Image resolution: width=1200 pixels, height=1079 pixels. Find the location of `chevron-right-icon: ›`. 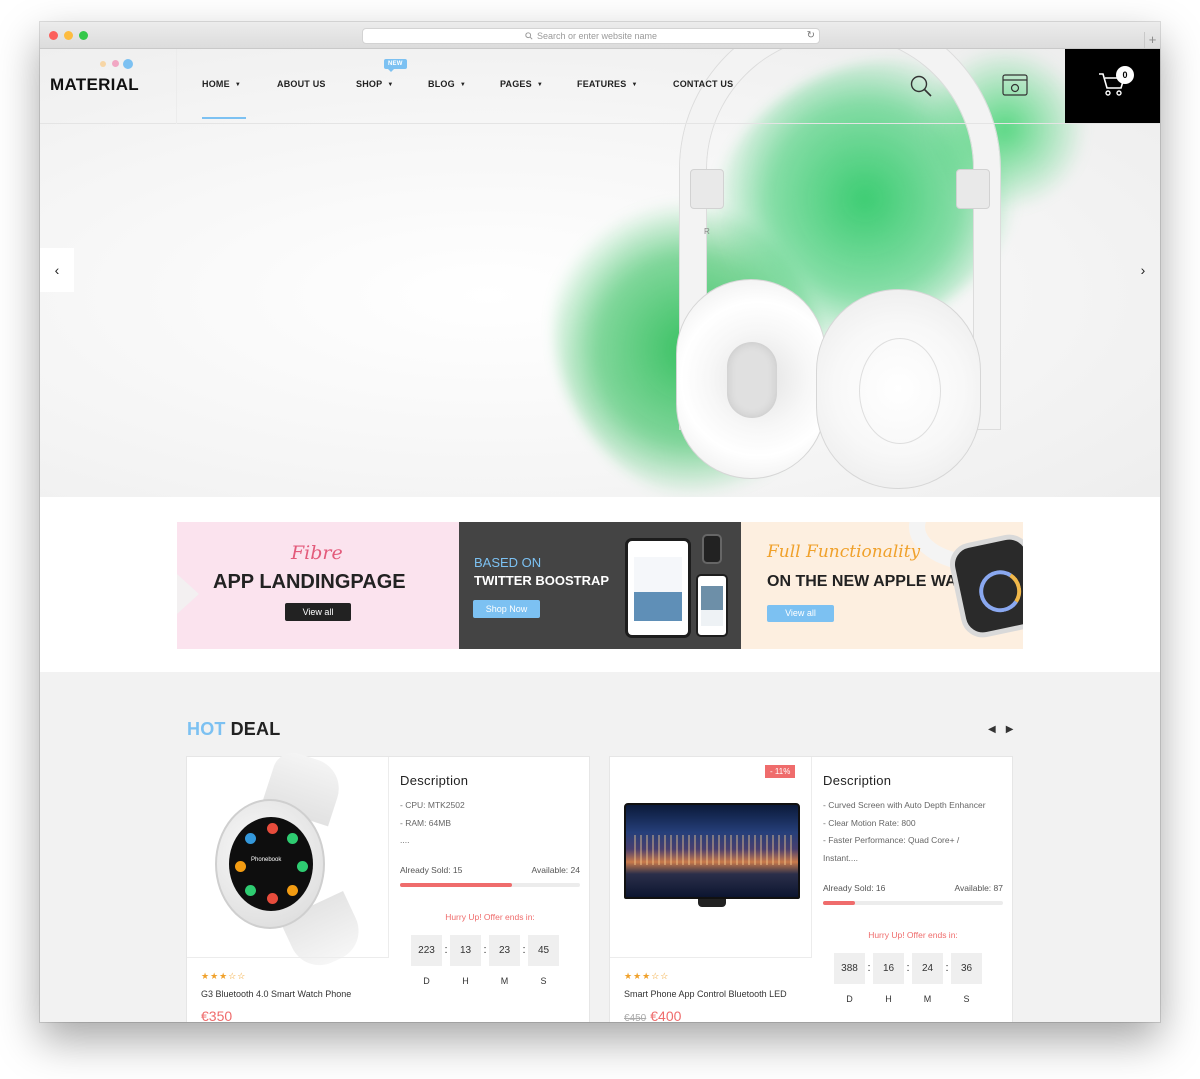

chevron-right-icon: › is located at coordinates (1143, 270).